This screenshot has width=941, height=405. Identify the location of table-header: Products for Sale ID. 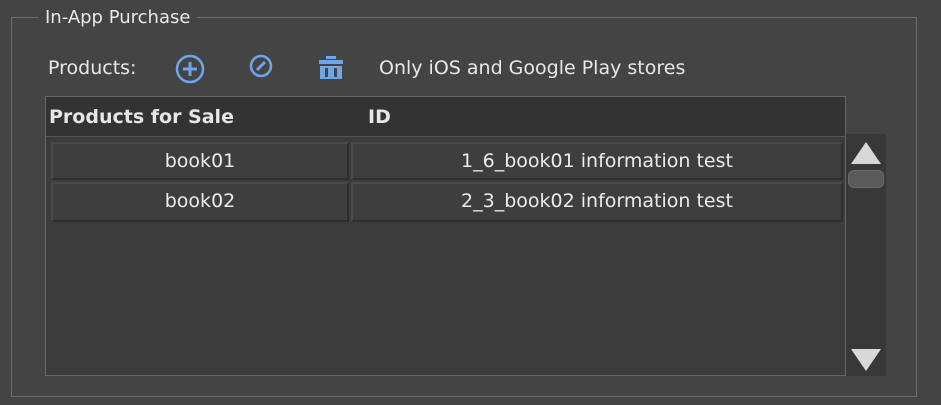
(445, 117).